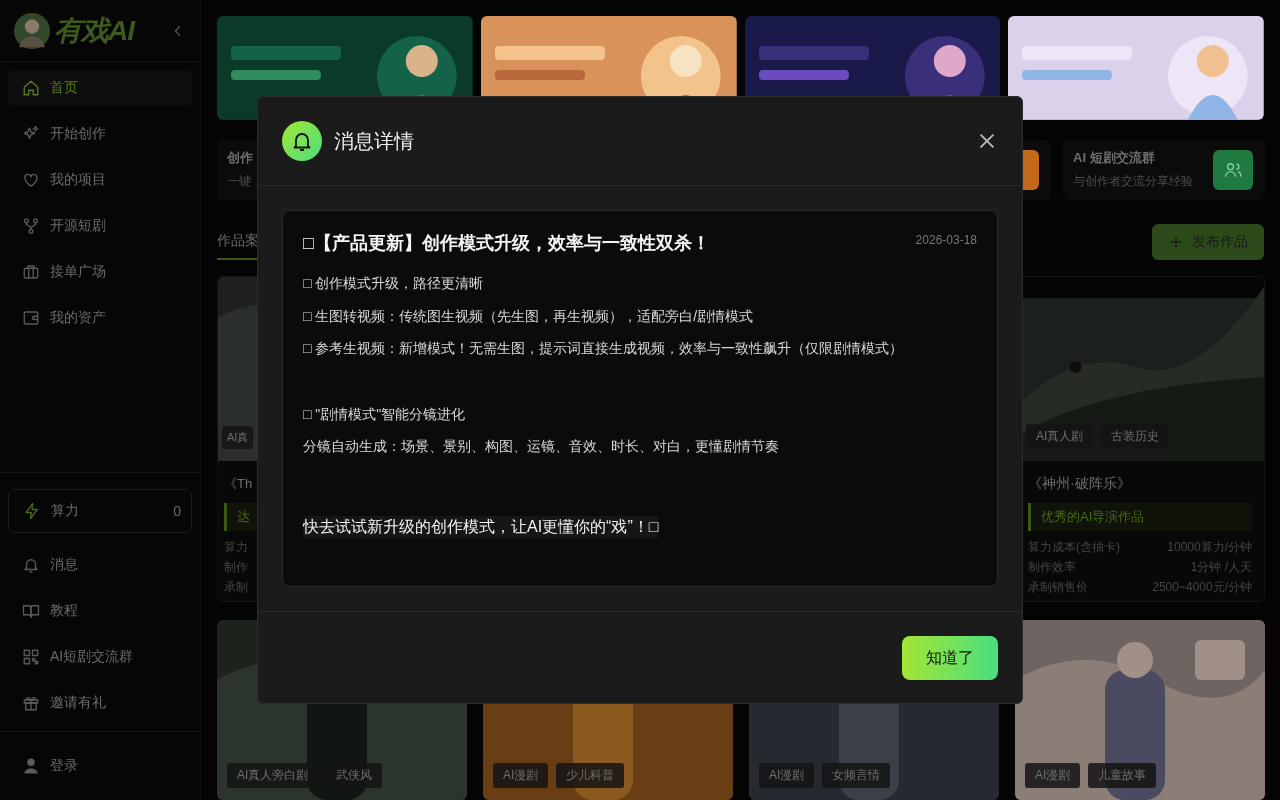  What do you see at coordinates (590, 775) in the screenshot?
I see `genre-tag: 少儿科普` at bounding box center [590, 775].